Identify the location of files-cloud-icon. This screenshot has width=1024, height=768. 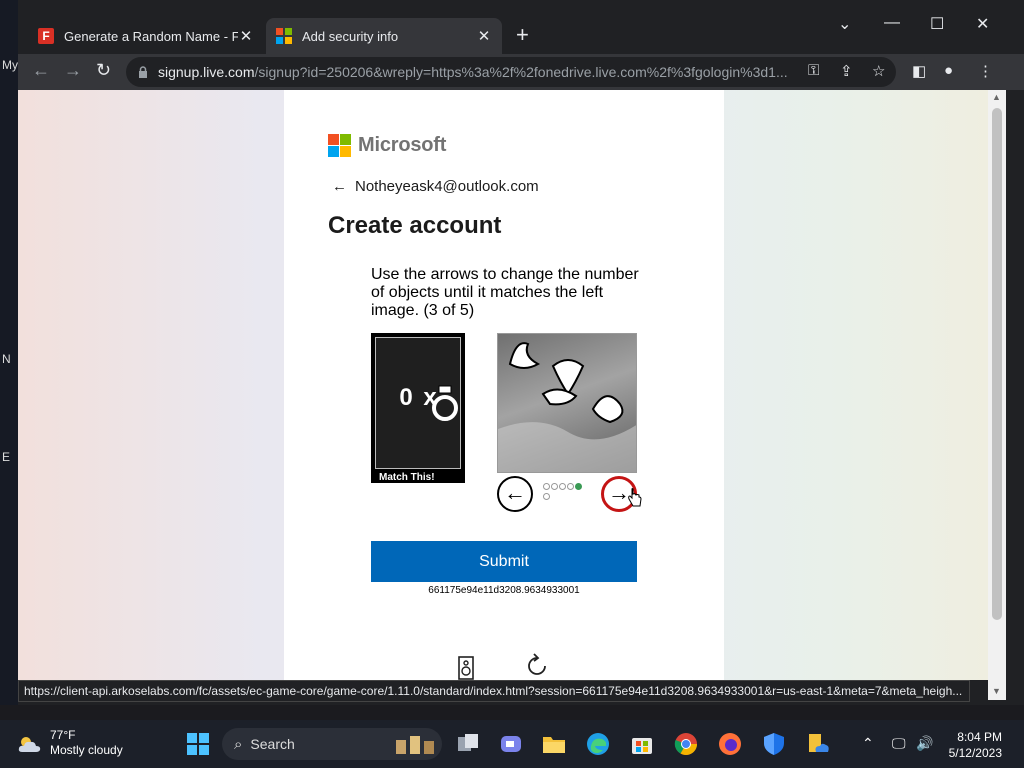
(818, 744).